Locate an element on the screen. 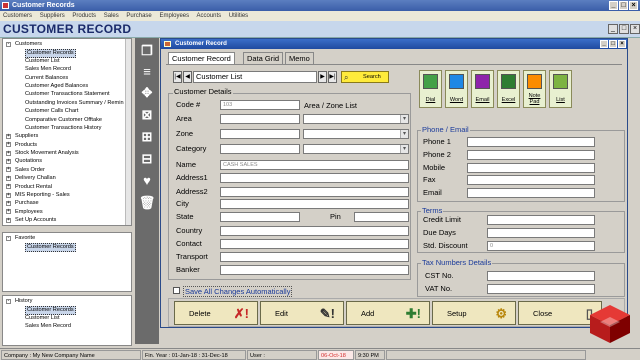 Image resolution: width=640 pixels, height=360 pixels. window-close-button: × is located at coordinates (622, 44).